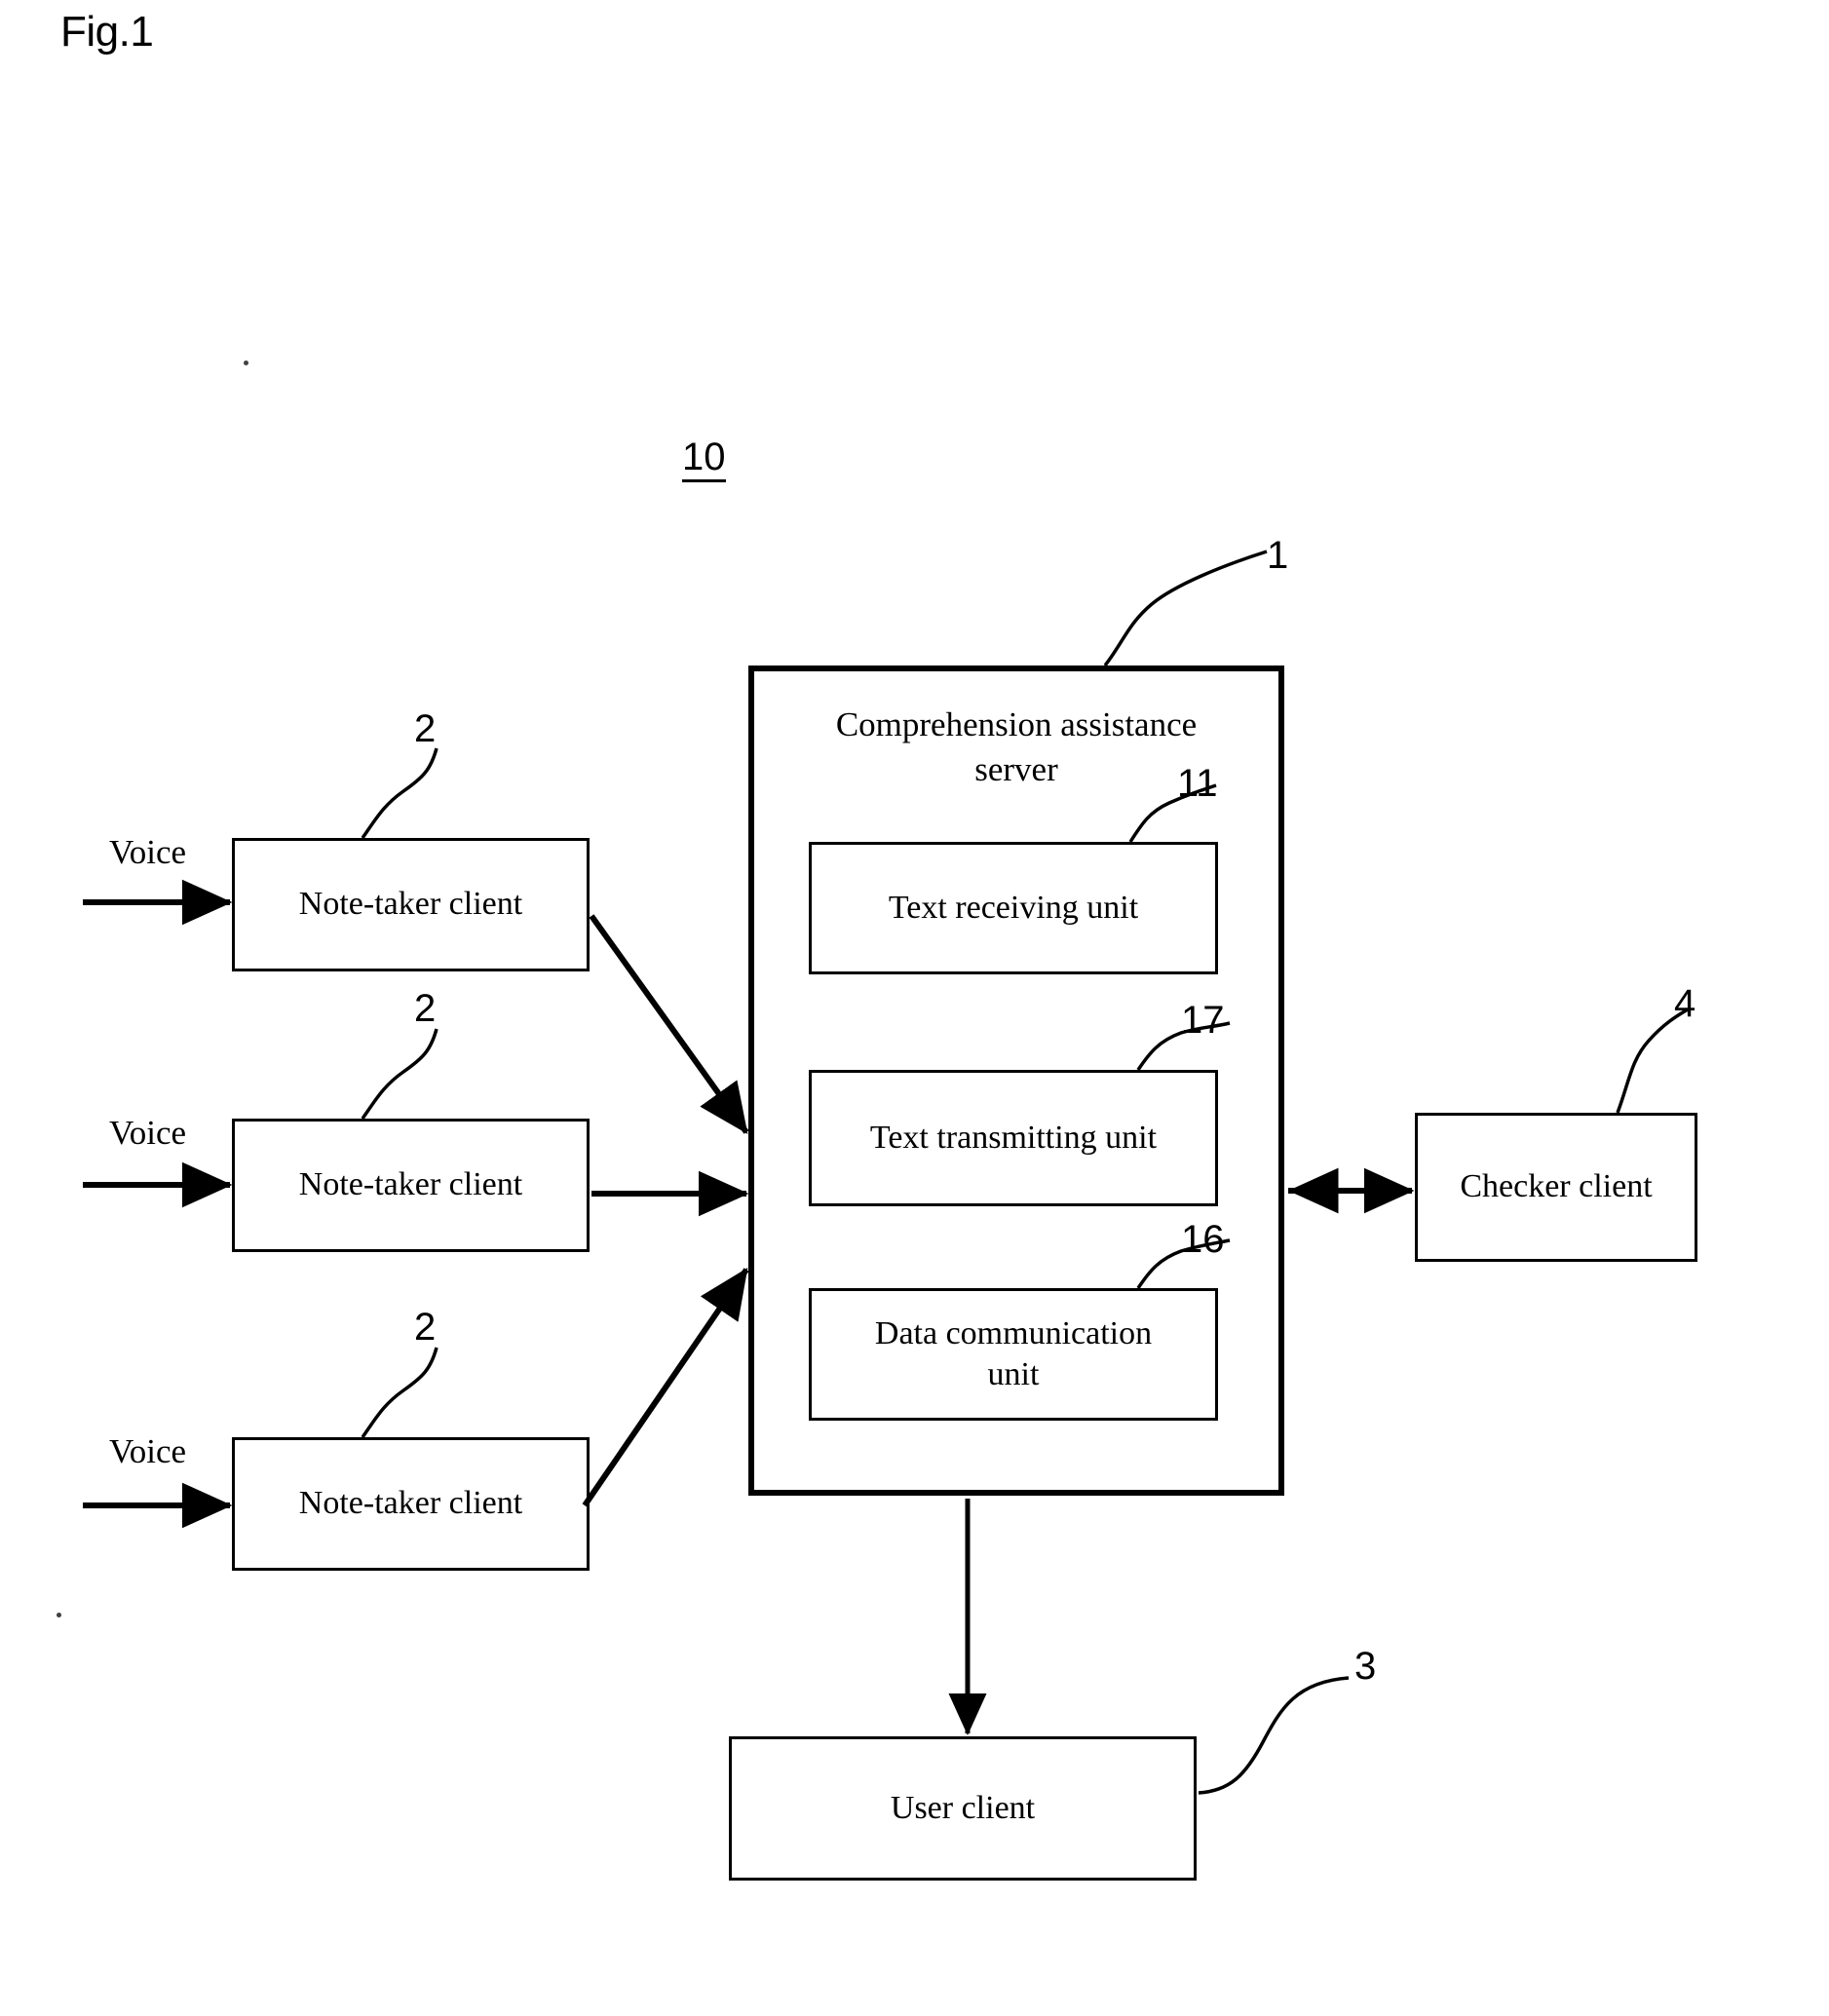 The width and height of the screenshot is (1829, 2016). What do you see at coordinates (1013, 1374) in the screenshot?
I see `data-communication-unit-label-line2: unit` at bounding box center [1013, 1374].